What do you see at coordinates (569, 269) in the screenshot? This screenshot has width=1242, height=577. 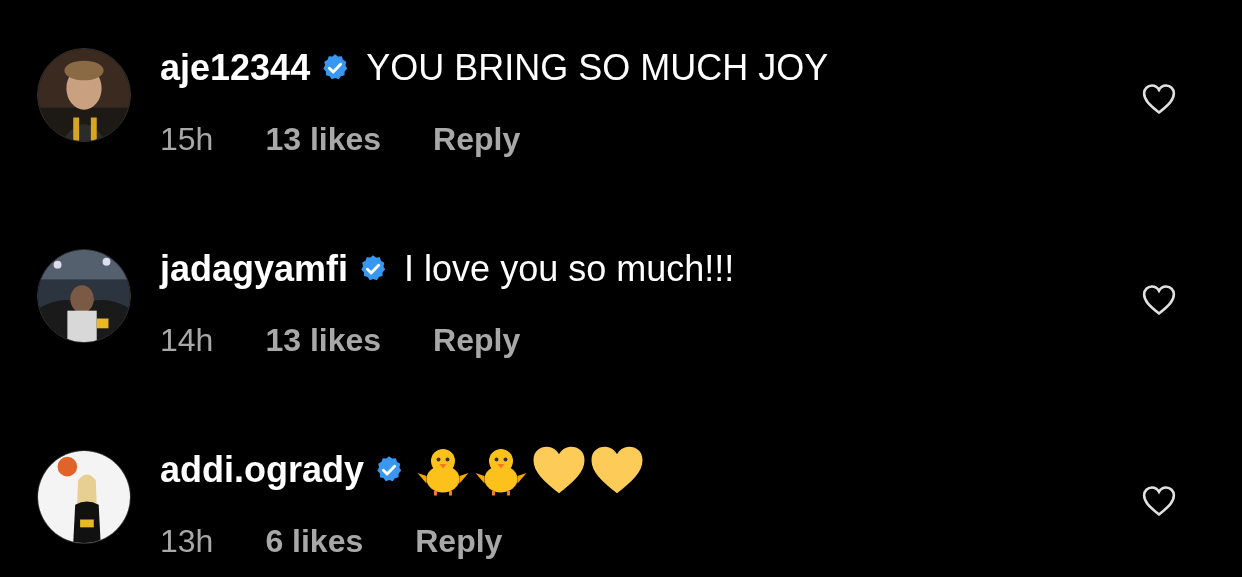 I see `comment-text: I love you so much!!!` at bounding box center [569, 269].